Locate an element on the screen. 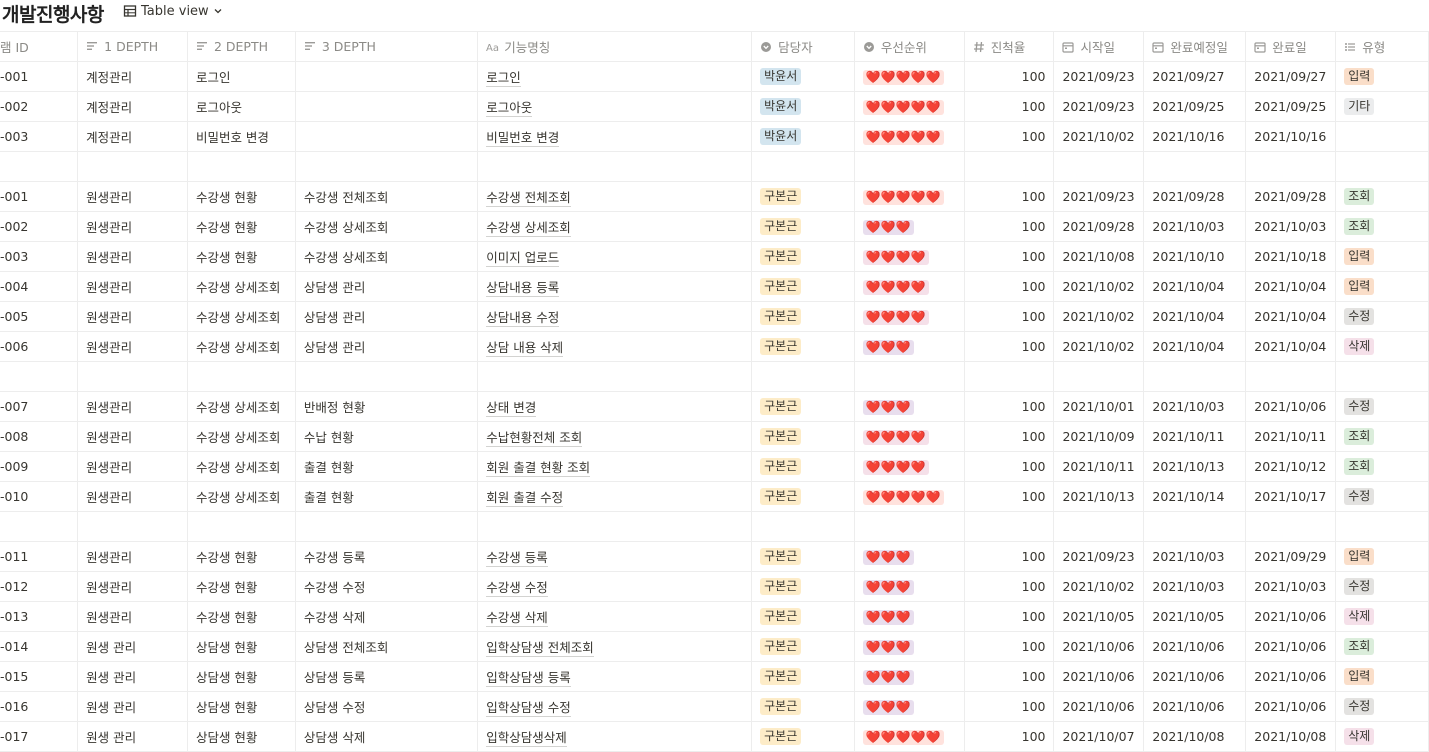 This screenshot has width=1429, height=752. id-cell: -017 is located at coordinates (39, 736).